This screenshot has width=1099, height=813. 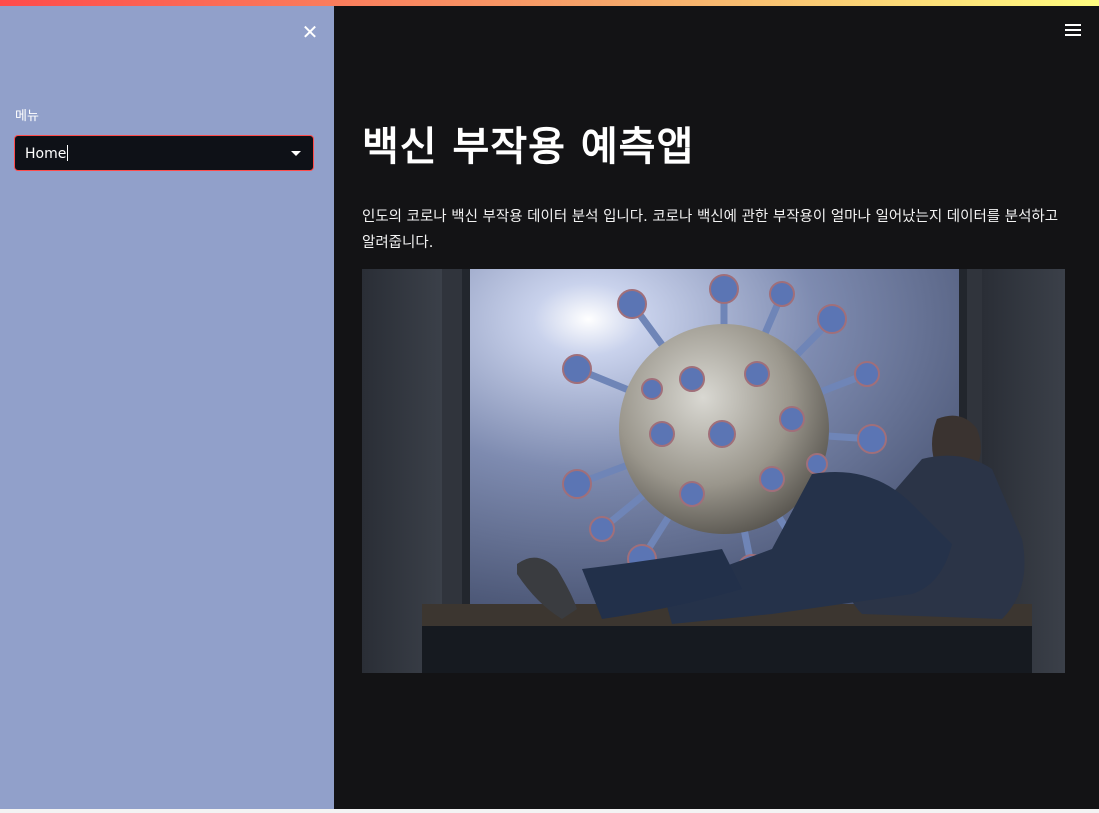 What do you see at coordinates (296, 153) in the screenshot?
I see `chevron-down-icon` at bounding box center [296, 153].